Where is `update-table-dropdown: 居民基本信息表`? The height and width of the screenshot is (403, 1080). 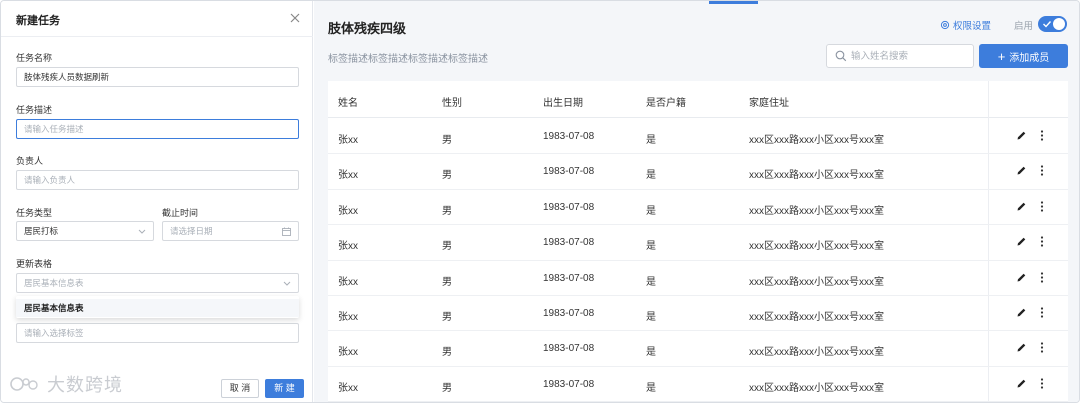
update-table-dropdown: 居民基本信息表 is located at coordinates (157, 307).